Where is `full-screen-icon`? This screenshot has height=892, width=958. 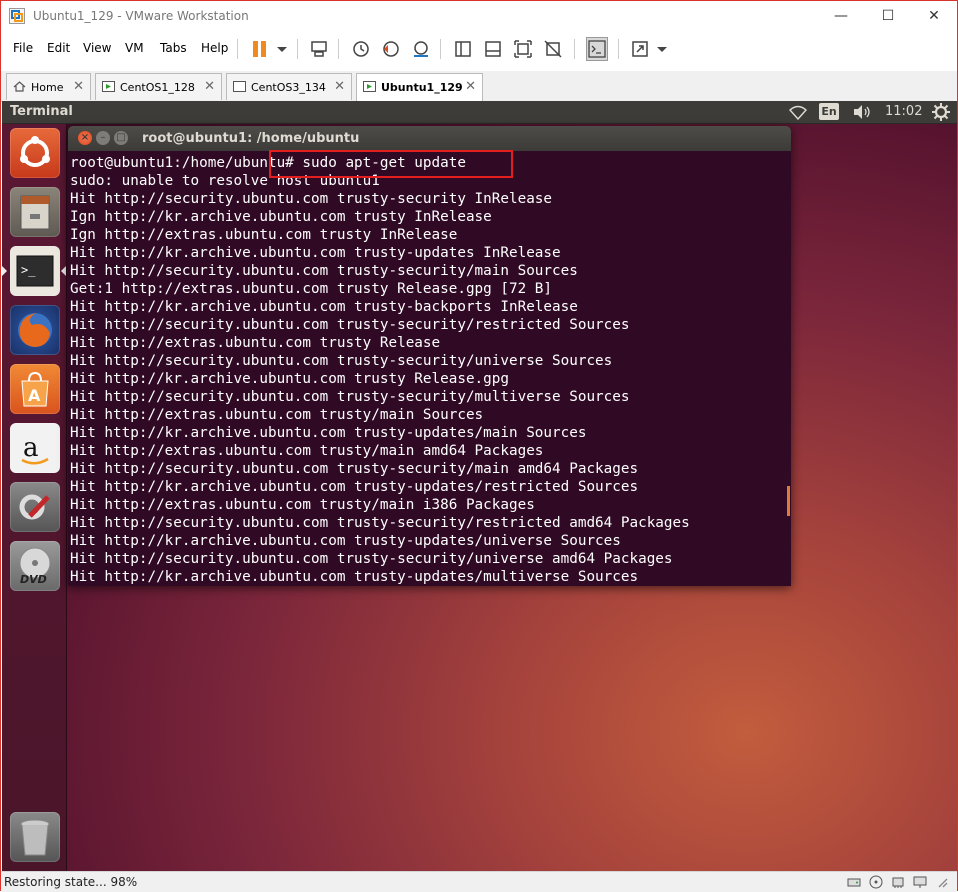
full-screen-icon is located at coordinates (523, 49).